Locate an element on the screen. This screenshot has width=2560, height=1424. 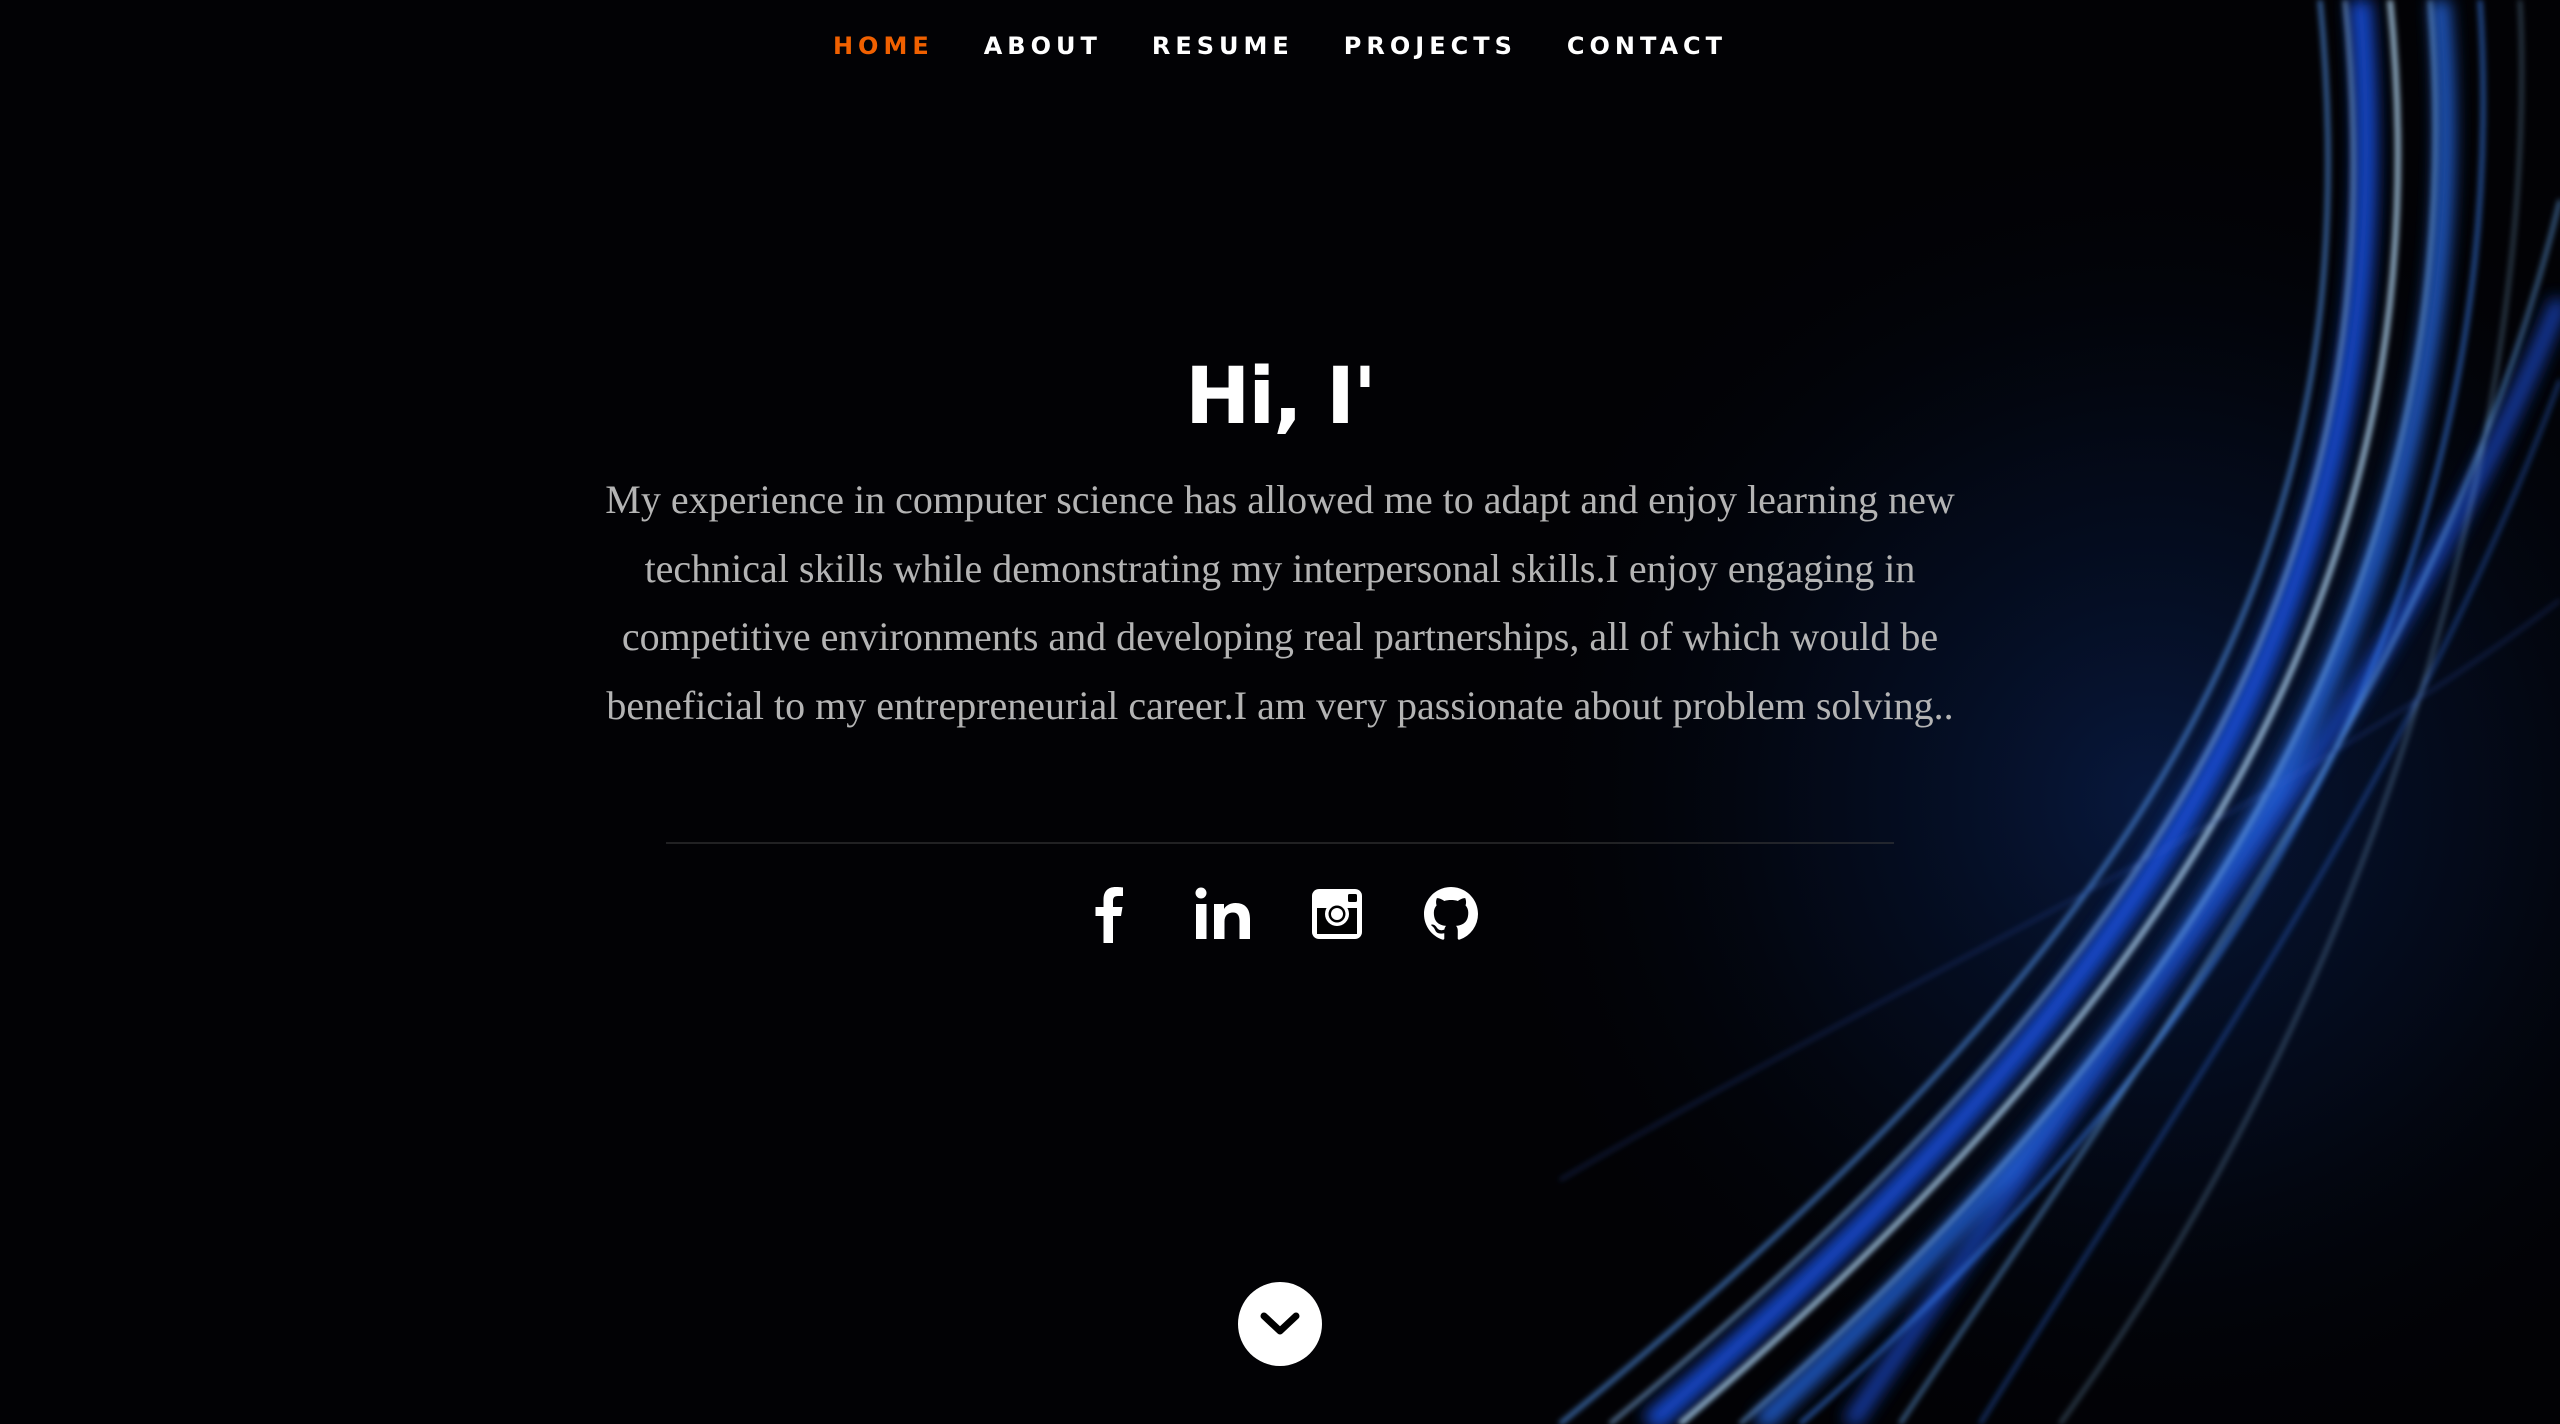
chevron-down-icon is located at coordinates (1280, 1323).